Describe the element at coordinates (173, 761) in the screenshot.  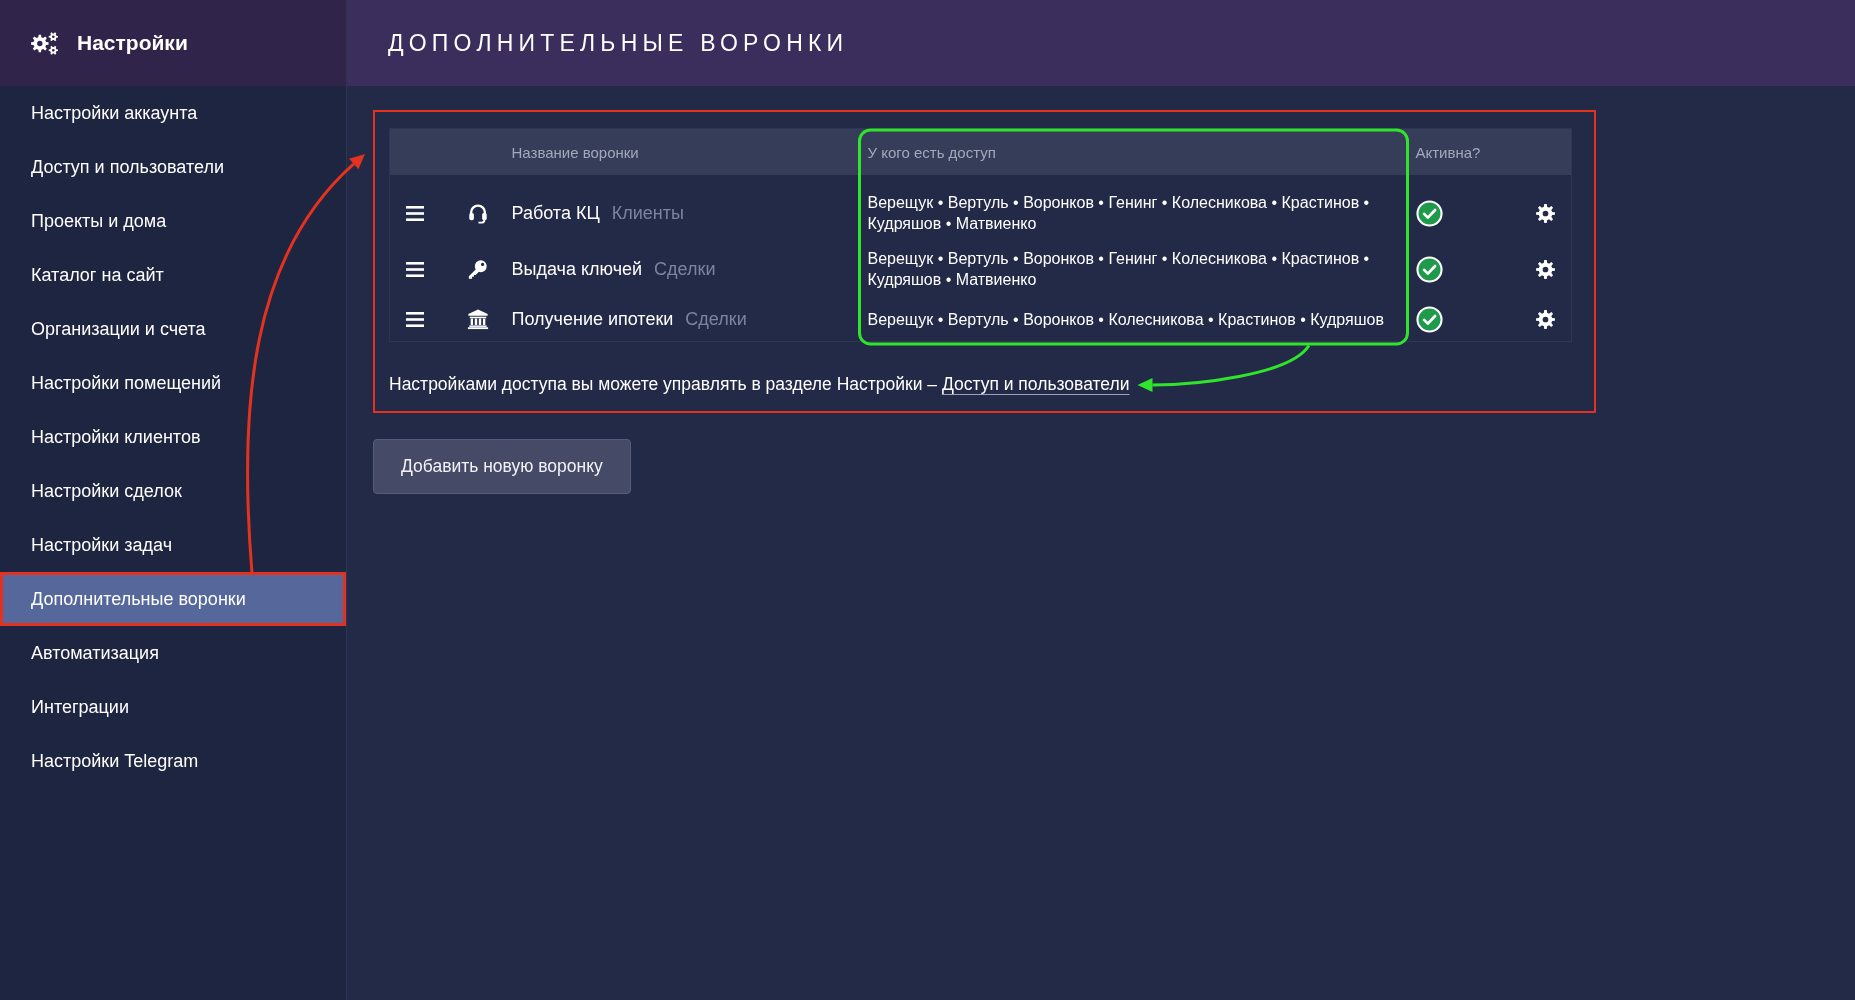
I see `sidebar-item: Настройки Telegram` at that location.